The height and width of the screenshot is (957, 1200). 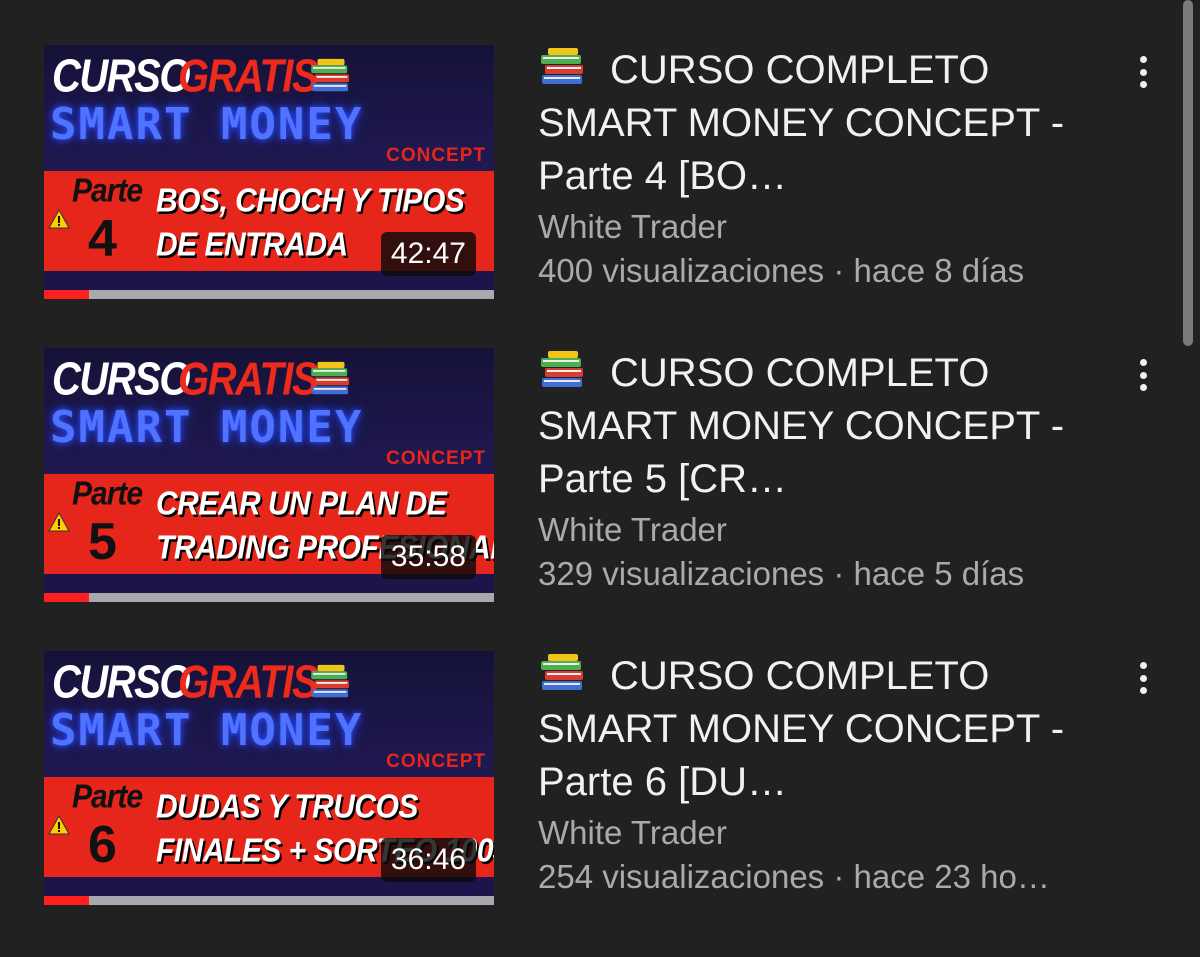 What do you see at coordinates (939, 270) in the screenshot?
I see `upload-age: hace 8 días` at bounding box center [939, 270].